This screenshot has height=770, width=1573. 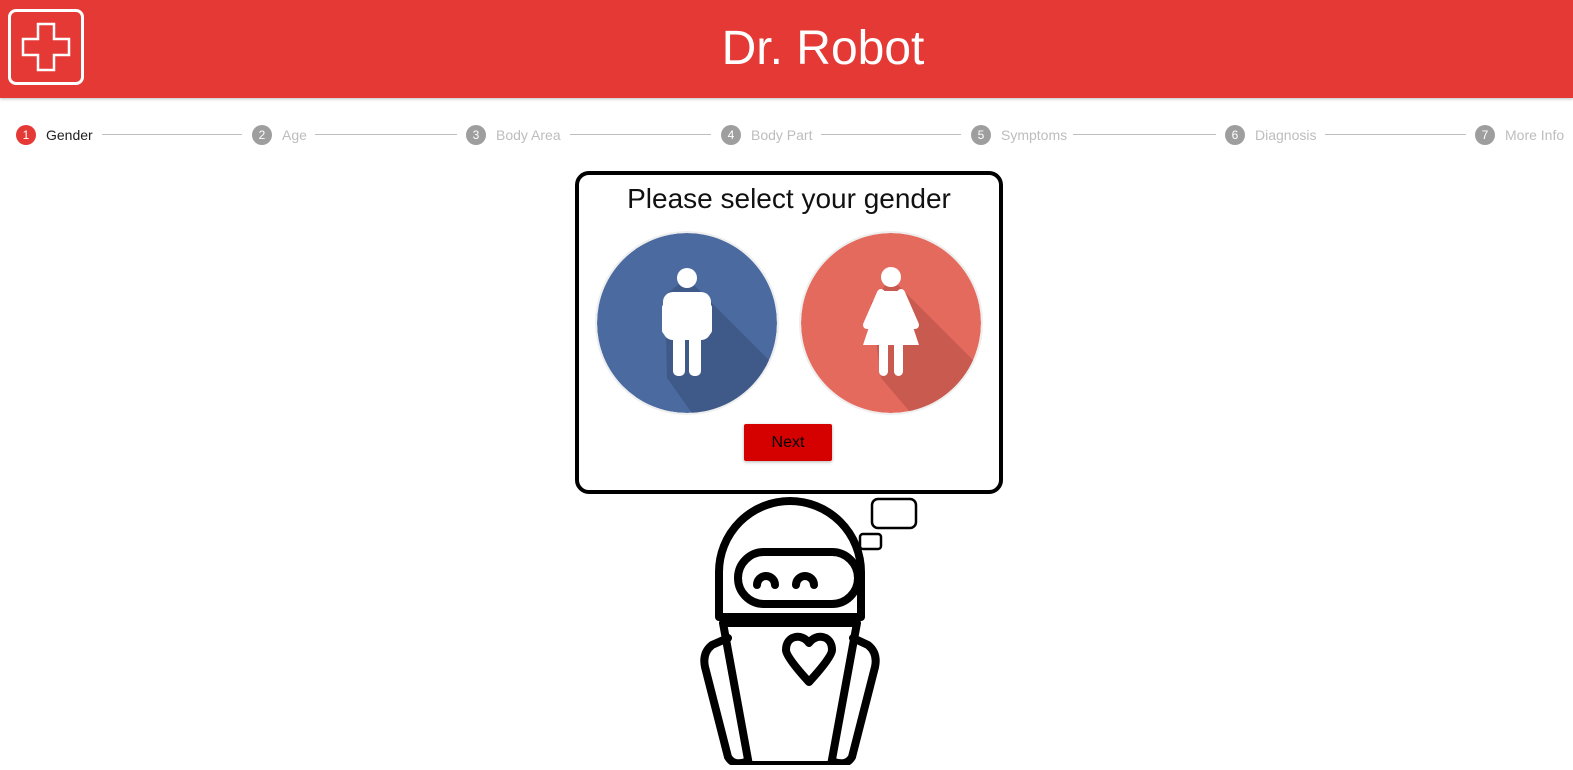 I want to click on step-body-part: 4 Body Part, so click(x=766, y=135).